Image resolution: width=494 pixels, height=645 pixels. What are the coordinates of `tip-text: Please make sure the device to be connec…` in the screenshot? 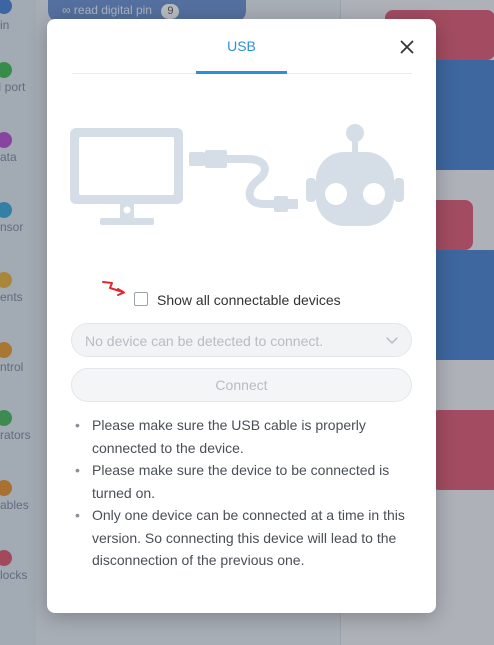 It's located at (241, 481).